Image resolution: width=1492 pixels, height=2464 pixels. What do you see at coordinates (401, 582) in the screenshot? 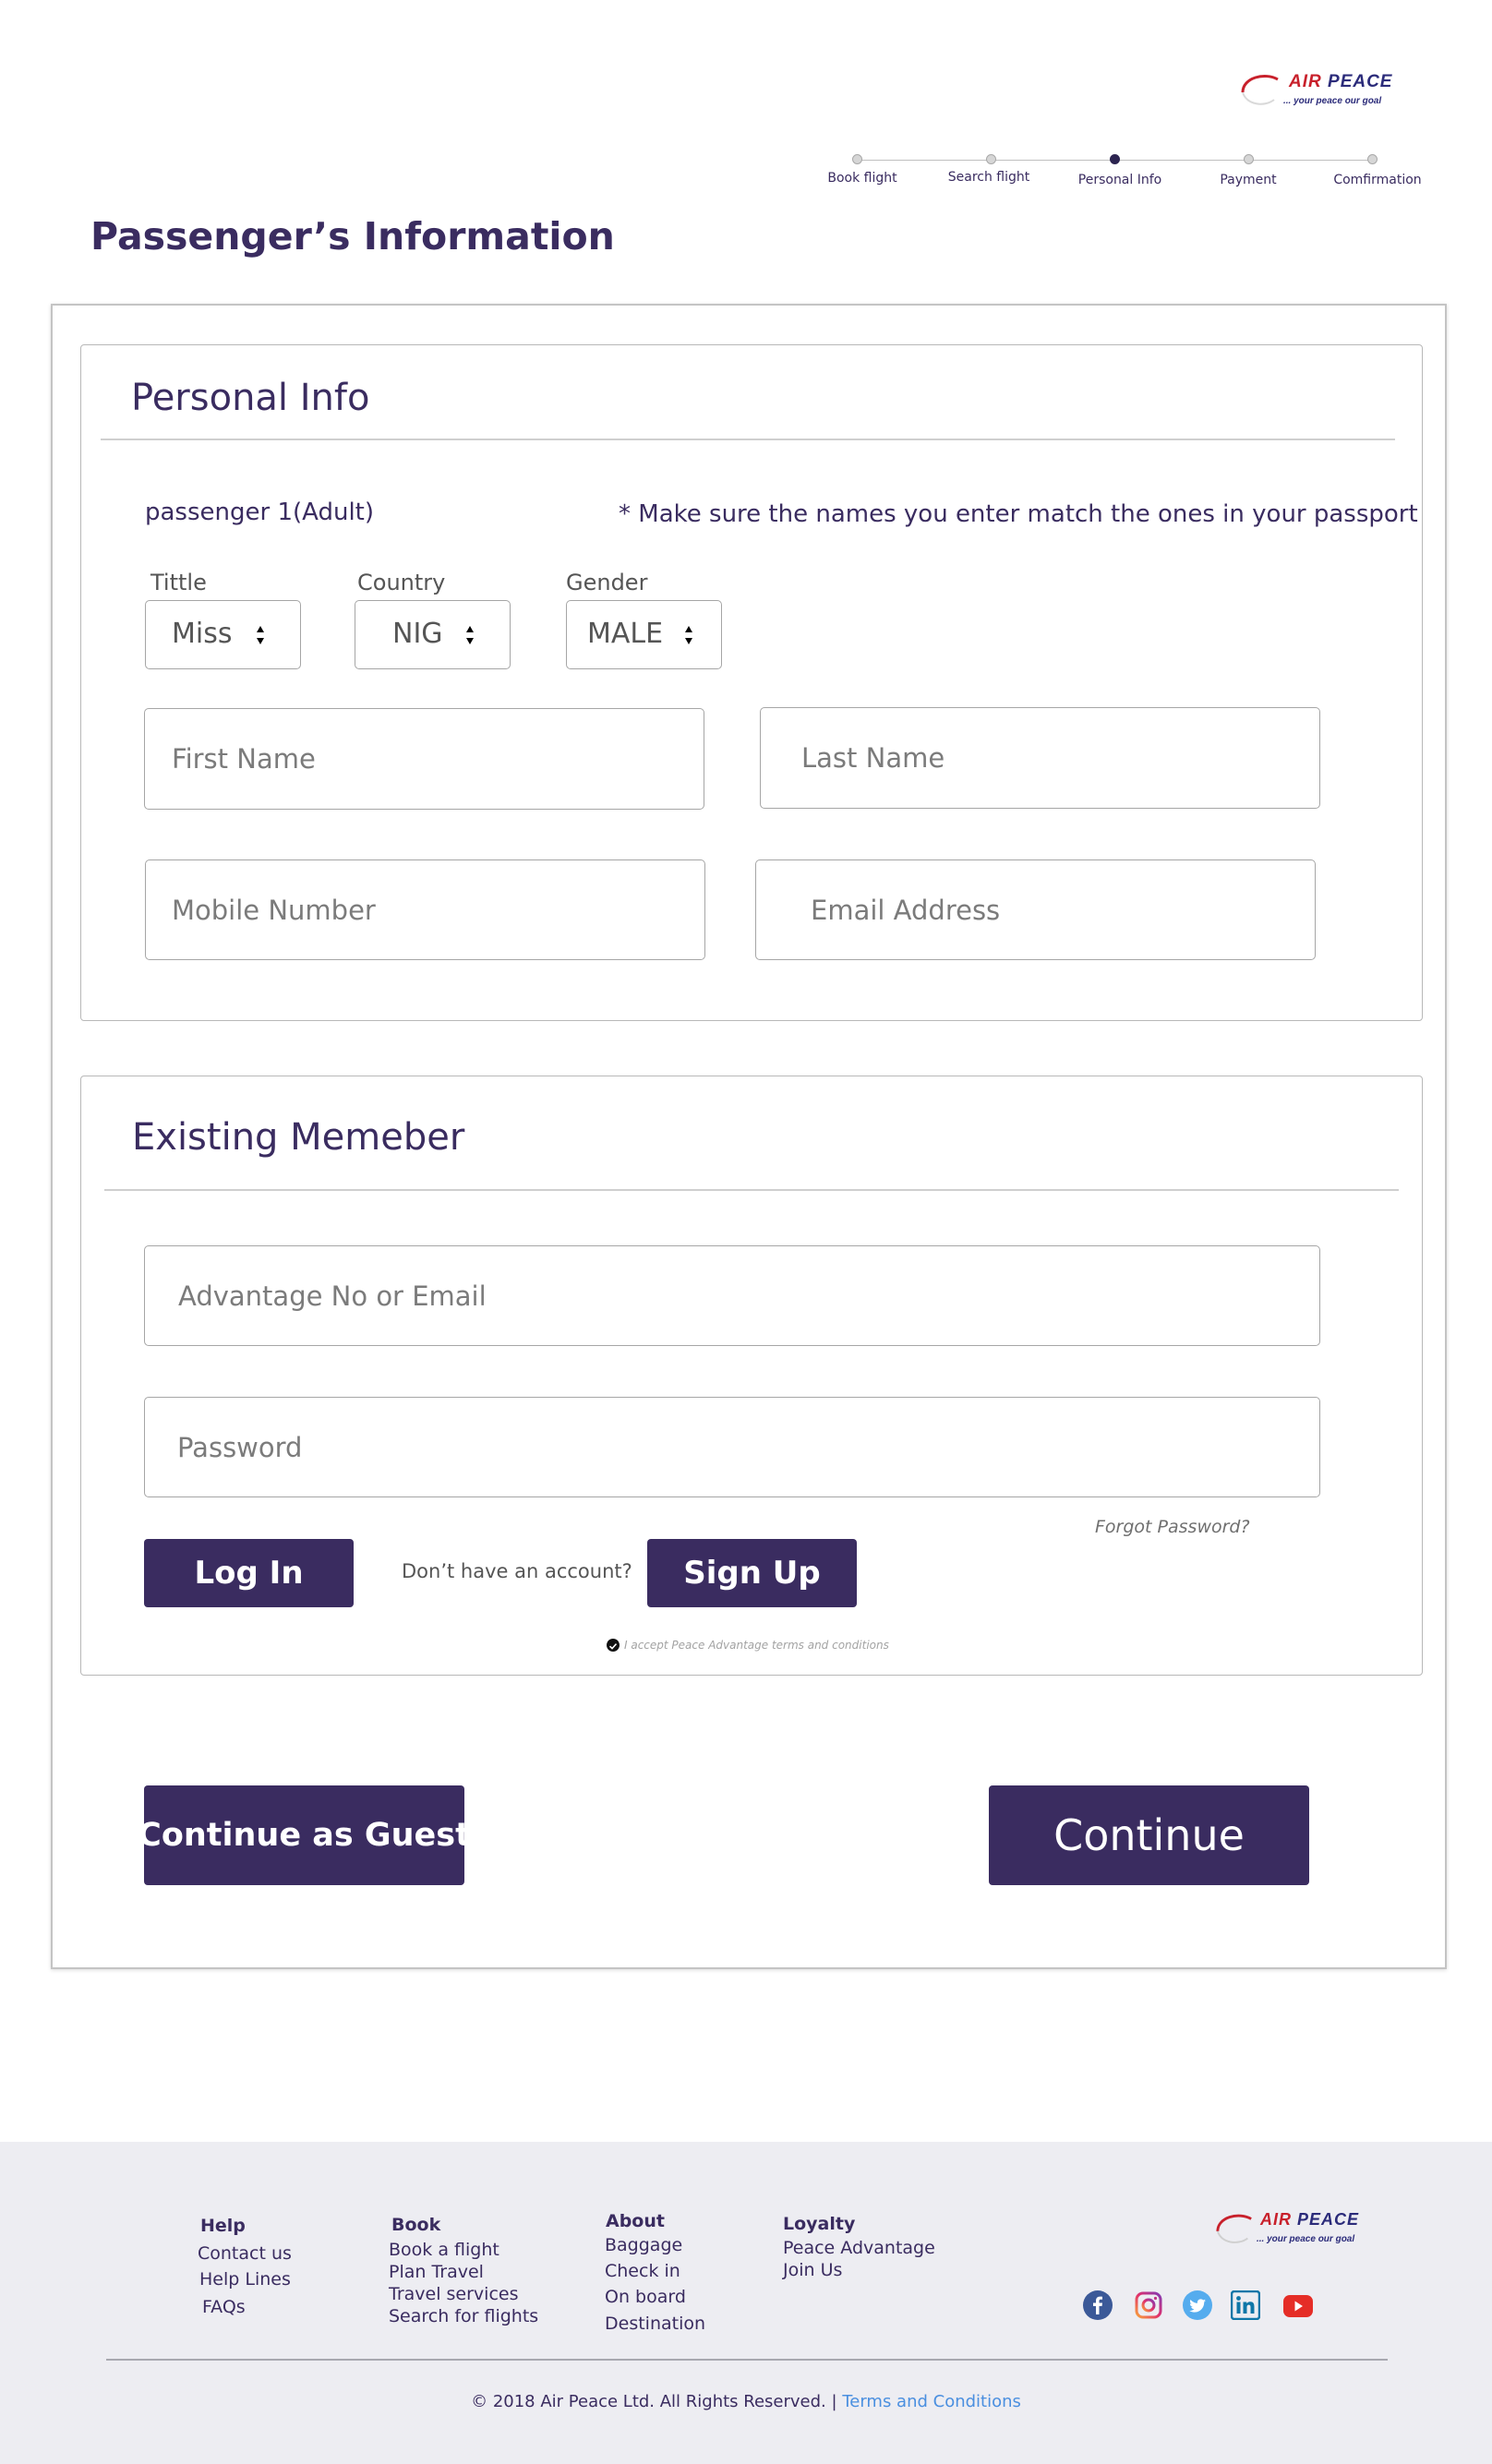
I see `country-select-label: Country` at bounding box center [401, 582].